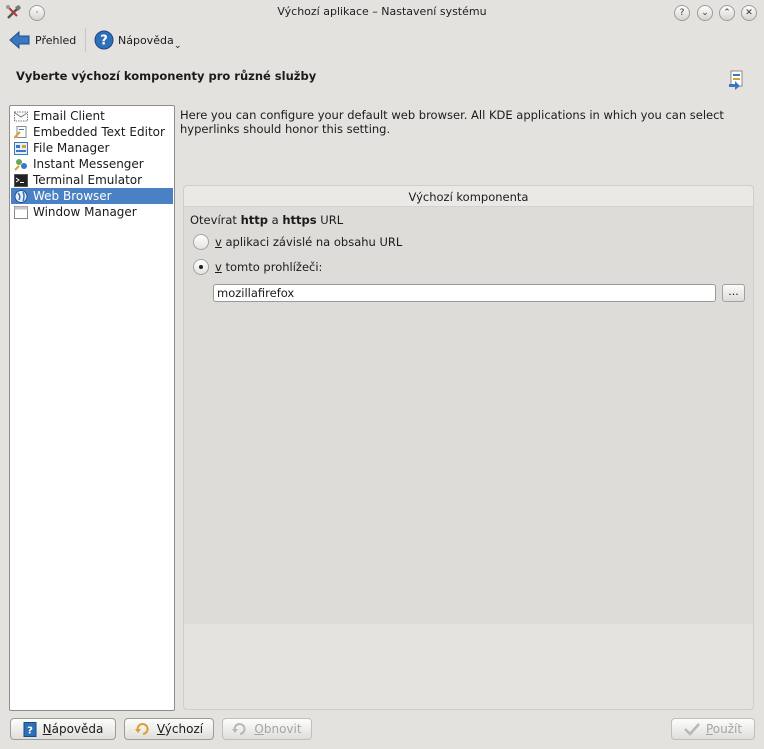 The image size is (764, 749). Describe the element at coordinates (47, 729) in the screenshot. I see `help-accel: N` at that location.